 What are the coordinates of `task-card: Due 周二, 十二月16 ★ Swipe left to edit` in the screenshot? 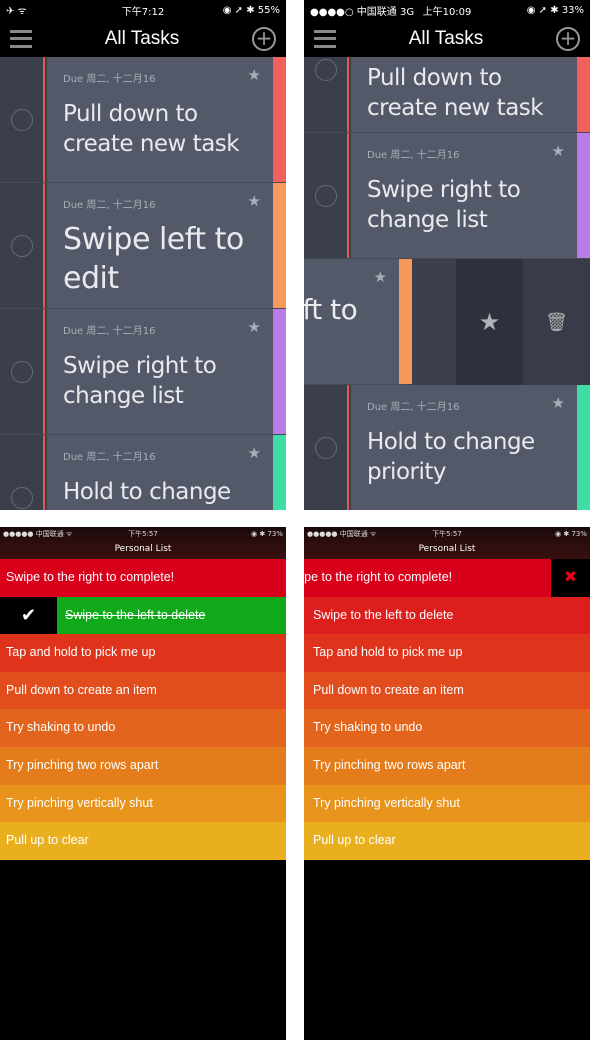 It's located at (160, 245).